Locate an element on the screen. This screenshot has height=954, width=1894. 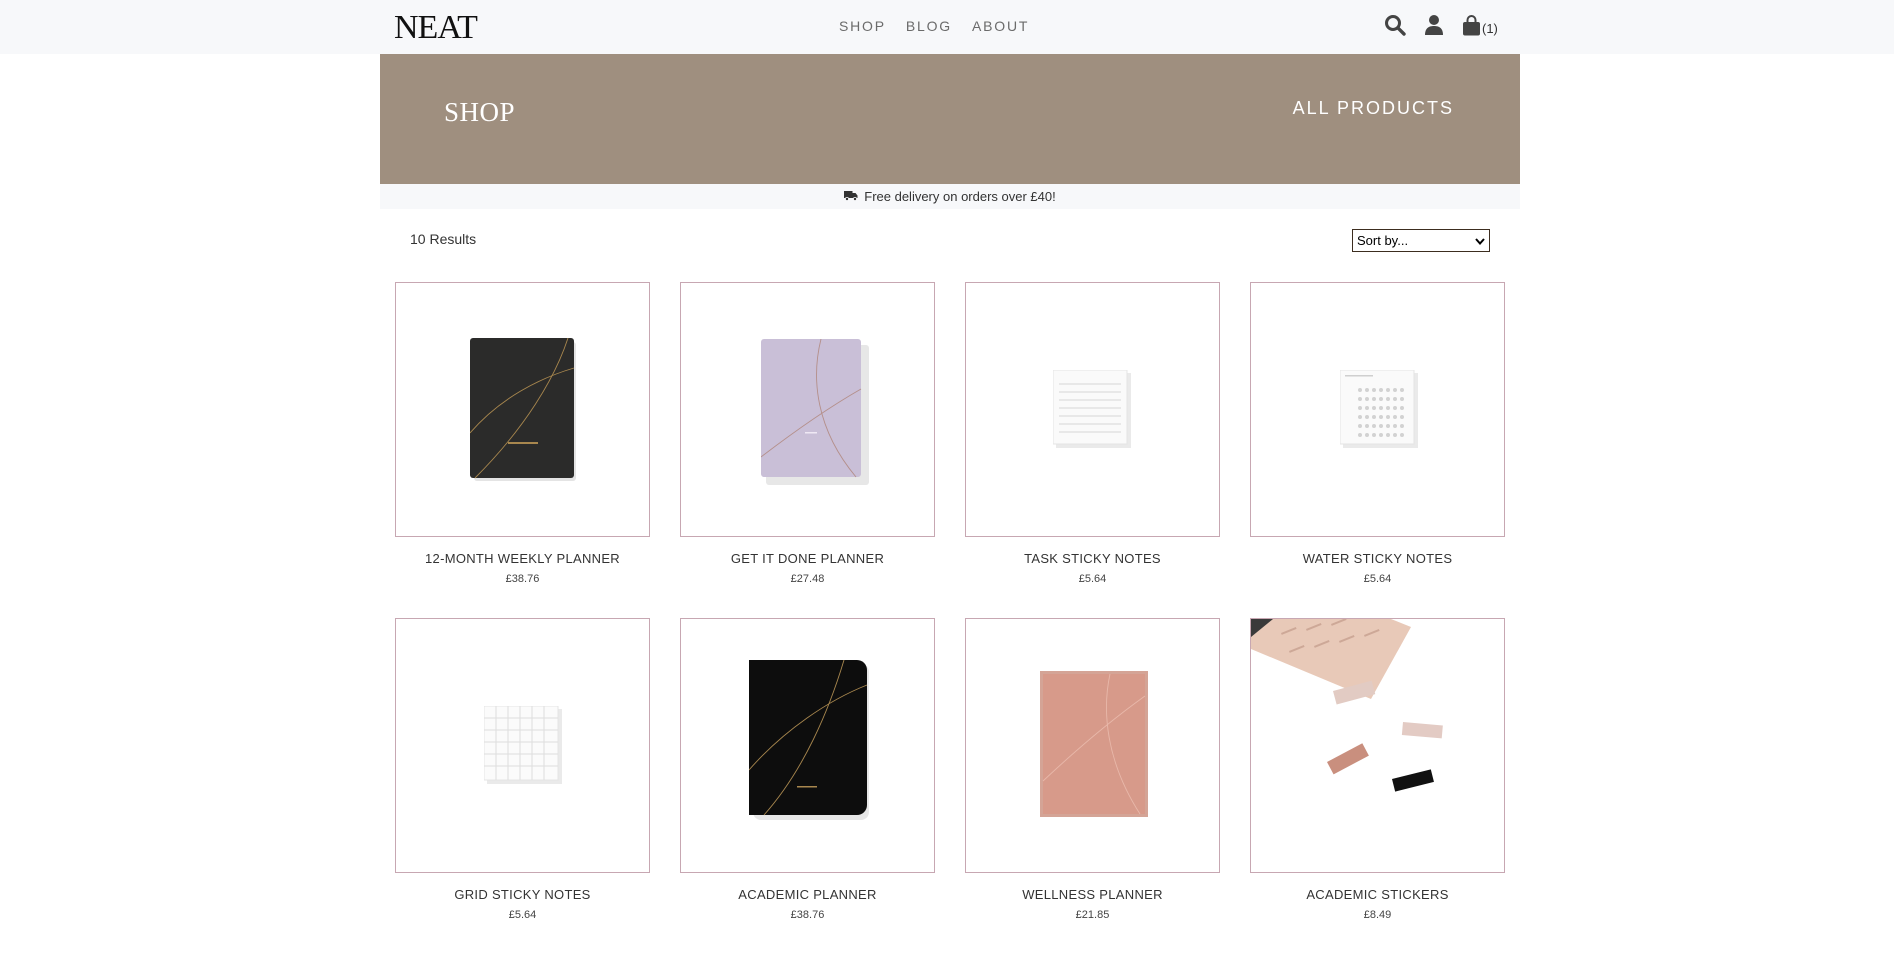
truck-icon is located at coordinates (851, 196).